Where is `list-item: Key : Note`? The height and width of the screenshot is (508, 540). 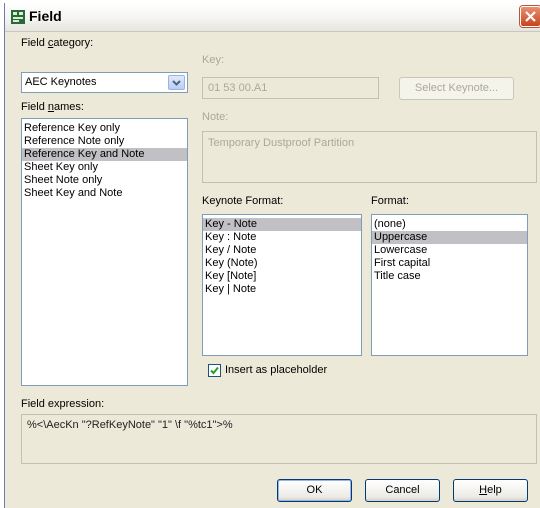 list-item: Key : Note is located at coordinates (282, 237).